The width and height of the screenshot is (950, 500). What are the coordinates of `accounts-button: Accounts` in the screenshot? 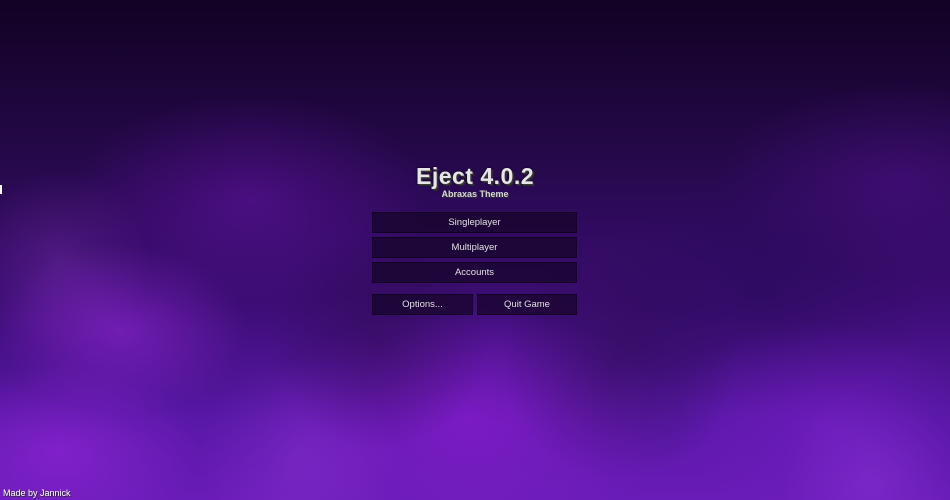 It's located at (474, 272).